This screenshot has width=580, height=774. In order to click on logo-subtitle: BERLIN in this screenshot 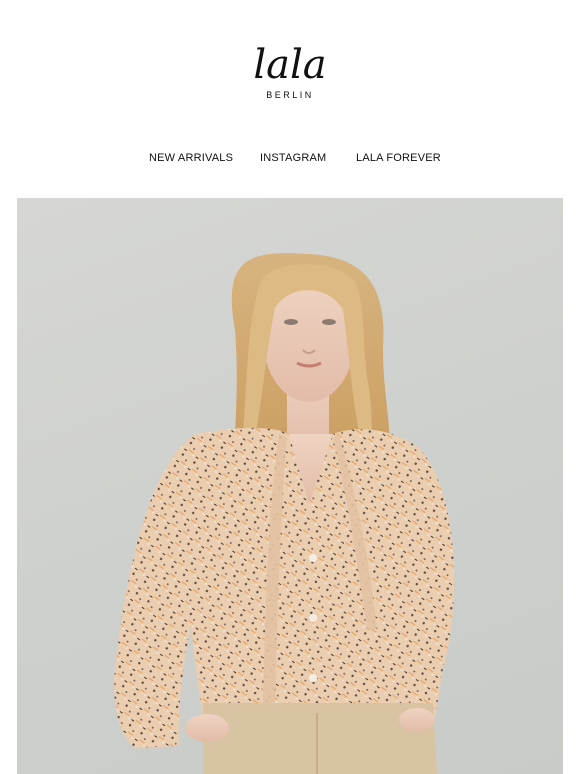, I will do `click(290, 95)`.